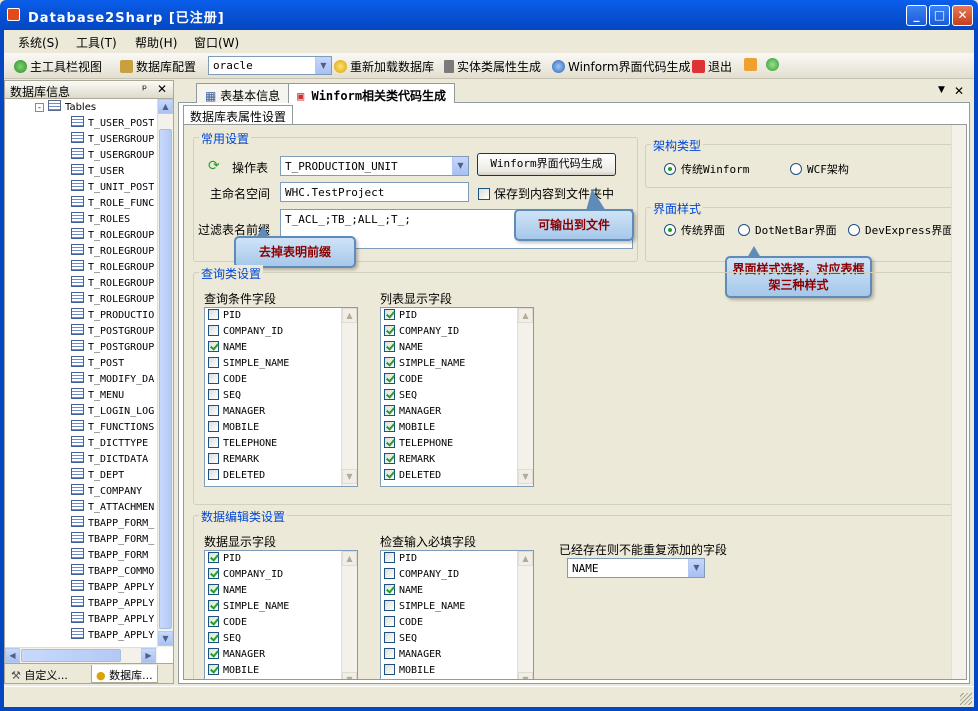 The width and height of the screenshot is (978, 711). I want to click on refresh-icon: ⟳, so click(214, 166).